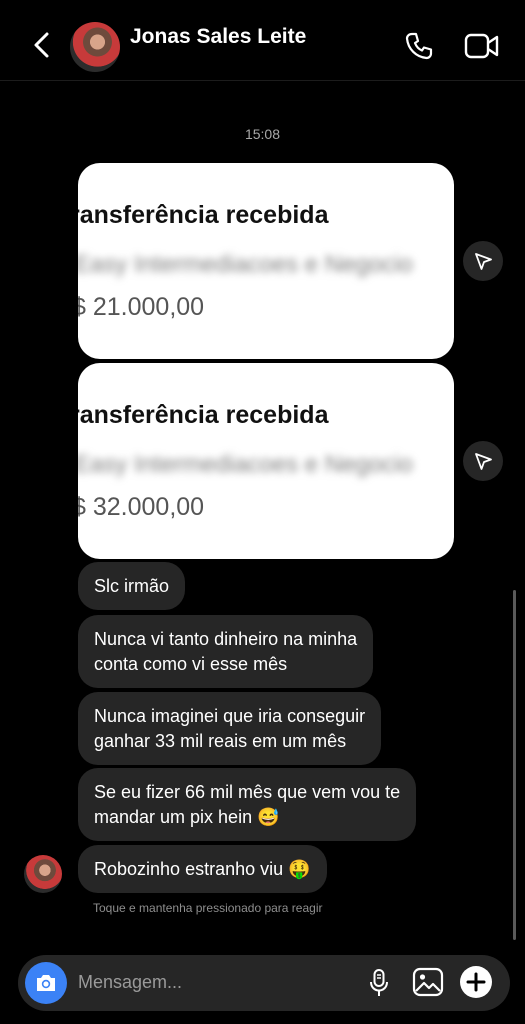  I want to click on message-text-line: Nunca vi tanto dinheiro na minha, so click(226, 638).